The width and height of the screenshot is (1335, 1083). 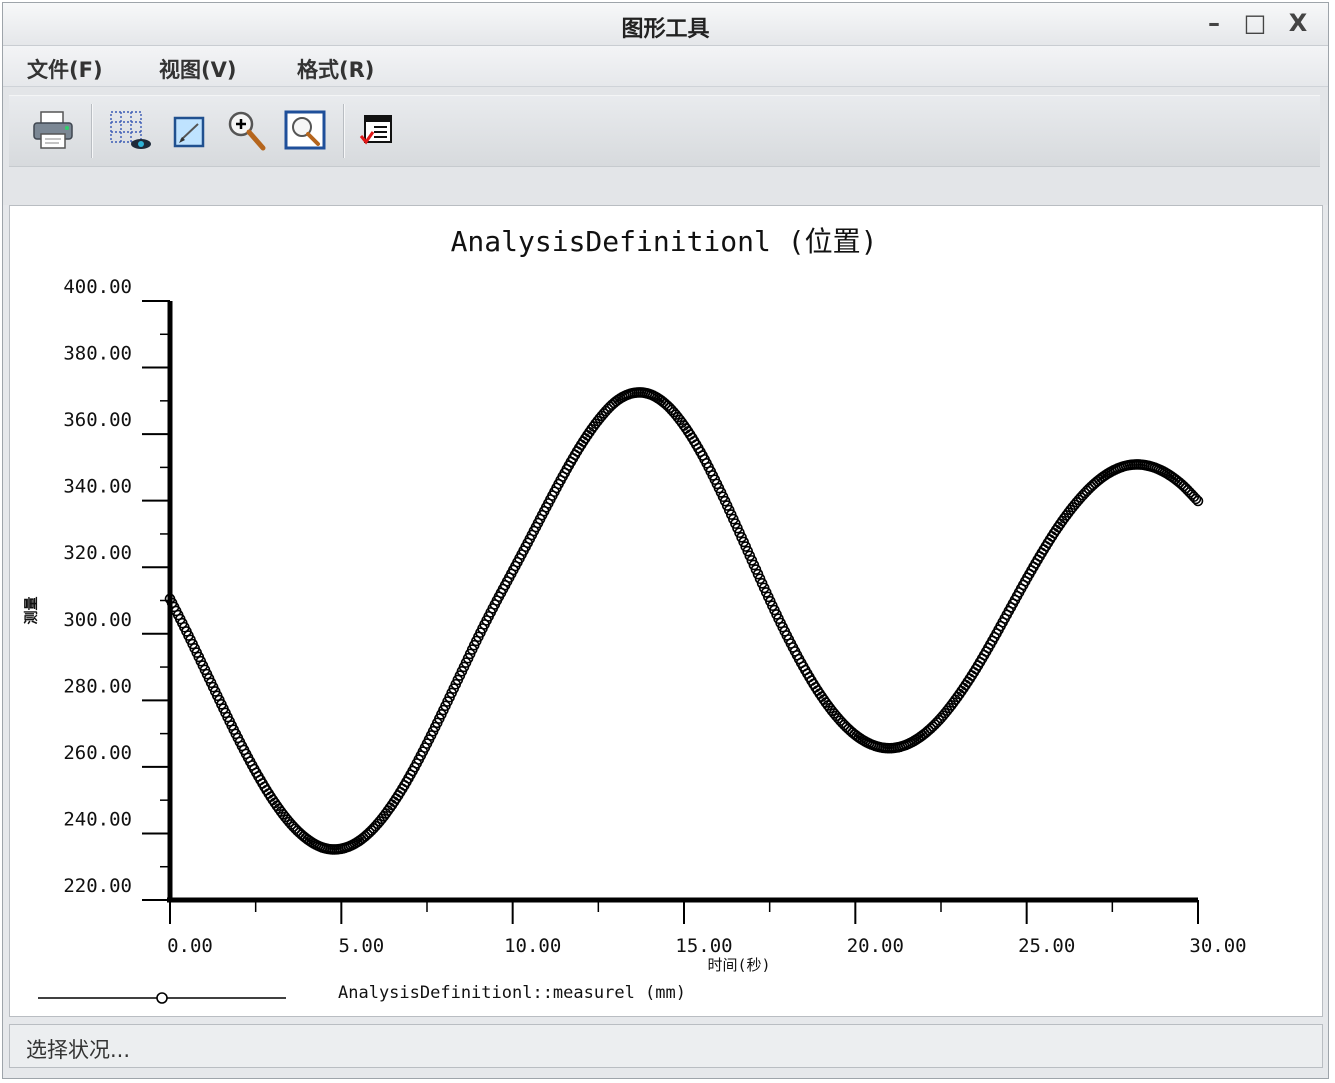 What do you see at coordinates (97, 287) in the screenshot?
I see `y-tick-label: 400.00` at bounding box center [97, 287].